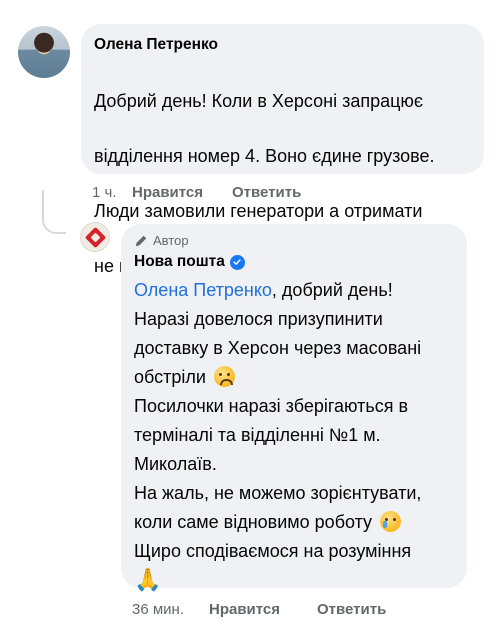 Image resolution: width=497 pixels, height=630 pixels. I want to click on pen-icon, so click(141, 241).